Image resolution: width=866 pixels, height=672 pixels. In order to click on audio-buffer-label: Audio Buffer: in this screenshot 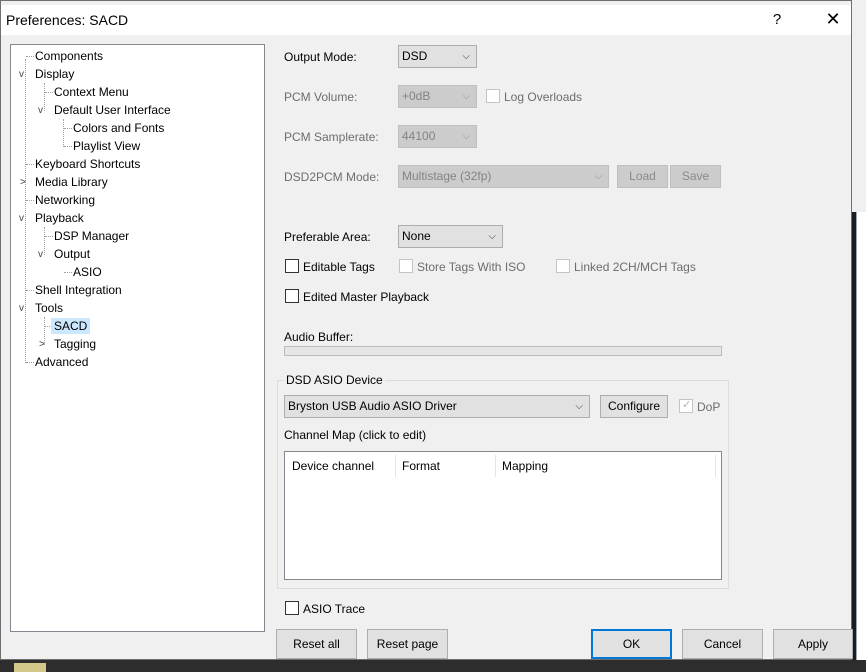, I will do `click(319, 337)`.